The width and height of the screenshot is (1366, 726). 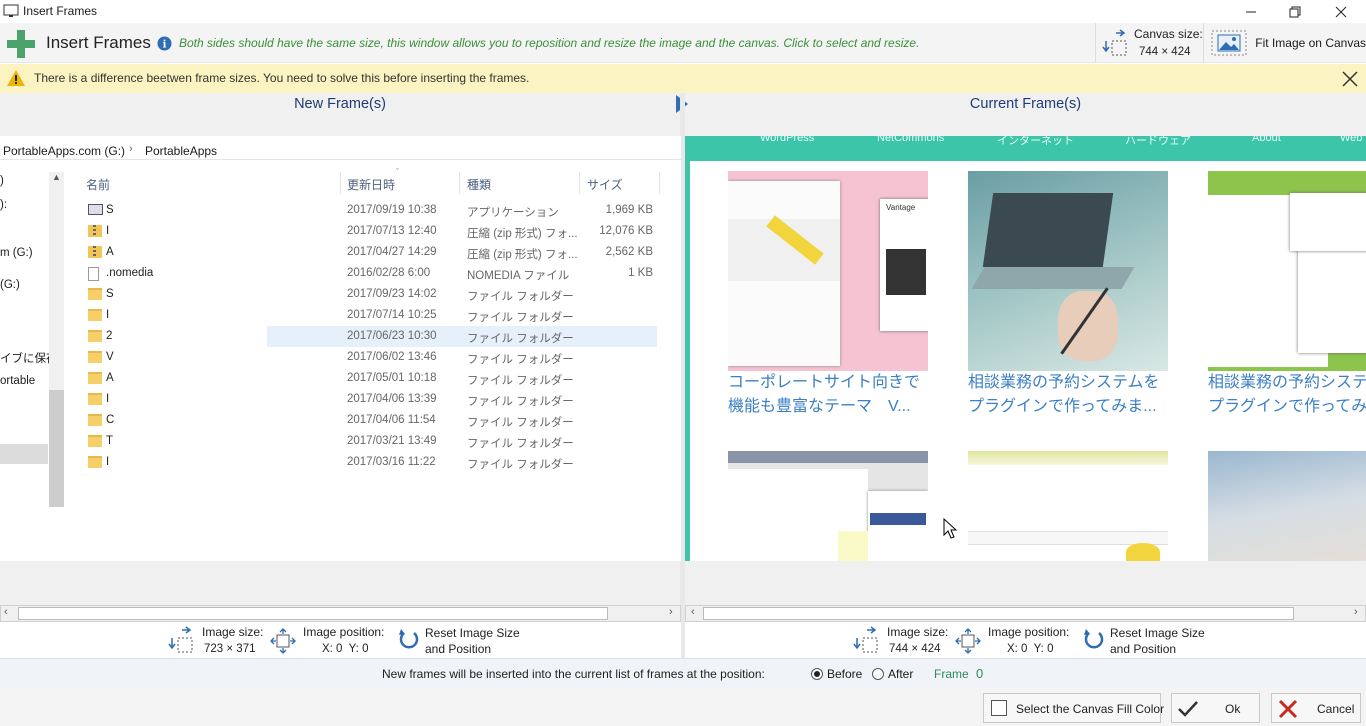 I want to click on table-row: T 2017/03/21 13:49 ファイル フォルダー, so click(x=369, y=441).